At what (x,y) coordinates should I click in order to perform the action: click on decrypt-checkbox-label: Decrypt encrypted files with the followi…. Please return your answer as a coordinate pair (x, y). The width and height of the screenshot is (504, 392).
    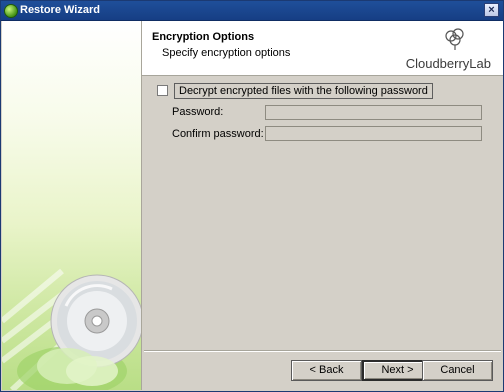
    Looking at the image, I should click on (303, 91).